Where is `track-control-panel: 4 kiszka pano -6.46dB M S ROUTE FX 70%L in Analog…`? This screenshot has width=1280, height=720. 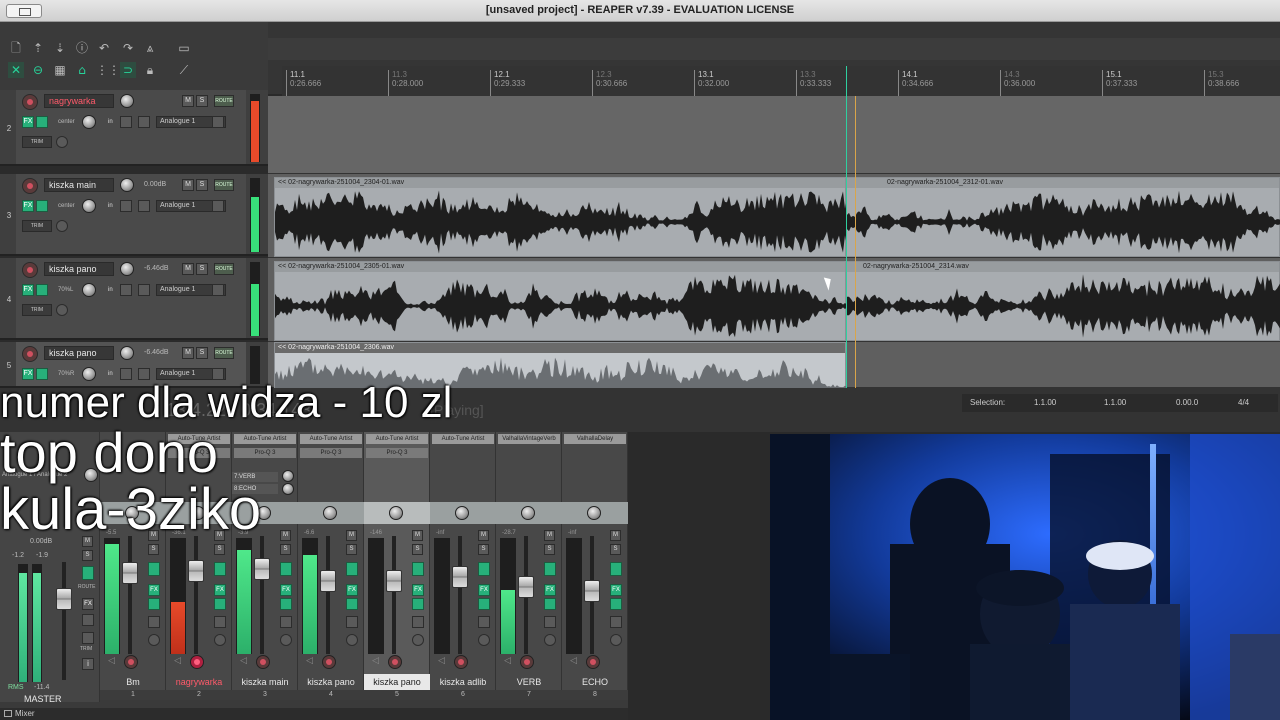
track-control-panel: 4 kiszka pano -6.46dB M S ROUTE FX 70%L in Analog… is located at coordinates (134, 299).